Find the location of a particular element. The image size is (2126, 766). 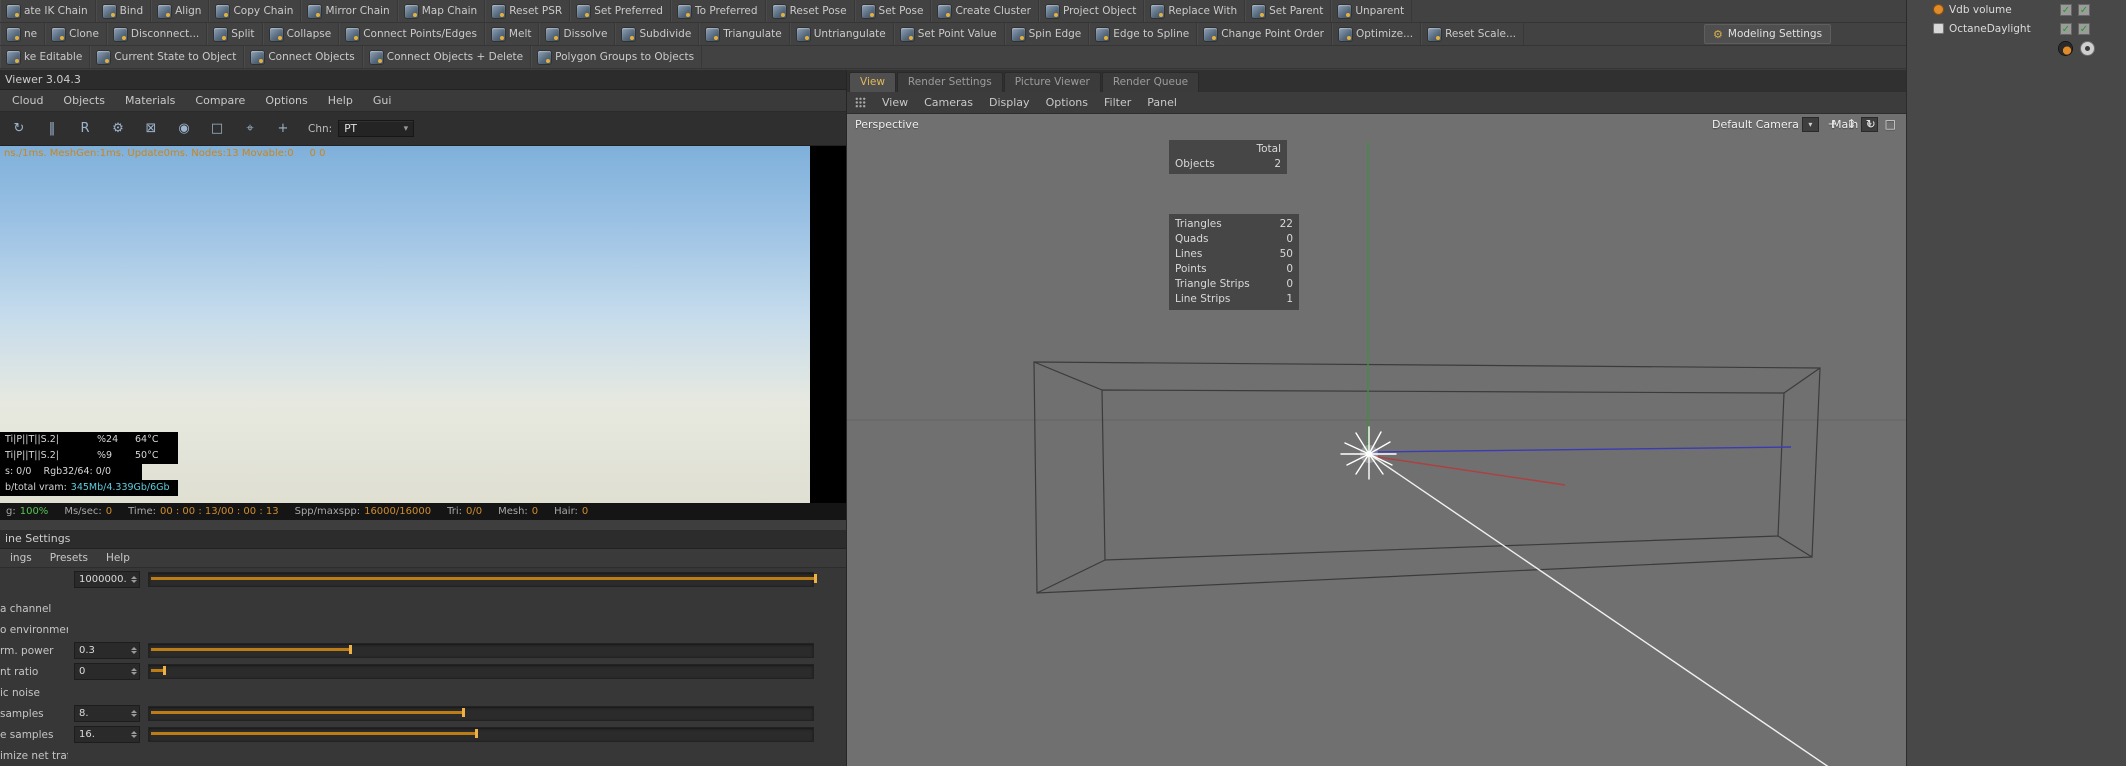

toolbar-command: Collapse is located at coordinates (301, 34).